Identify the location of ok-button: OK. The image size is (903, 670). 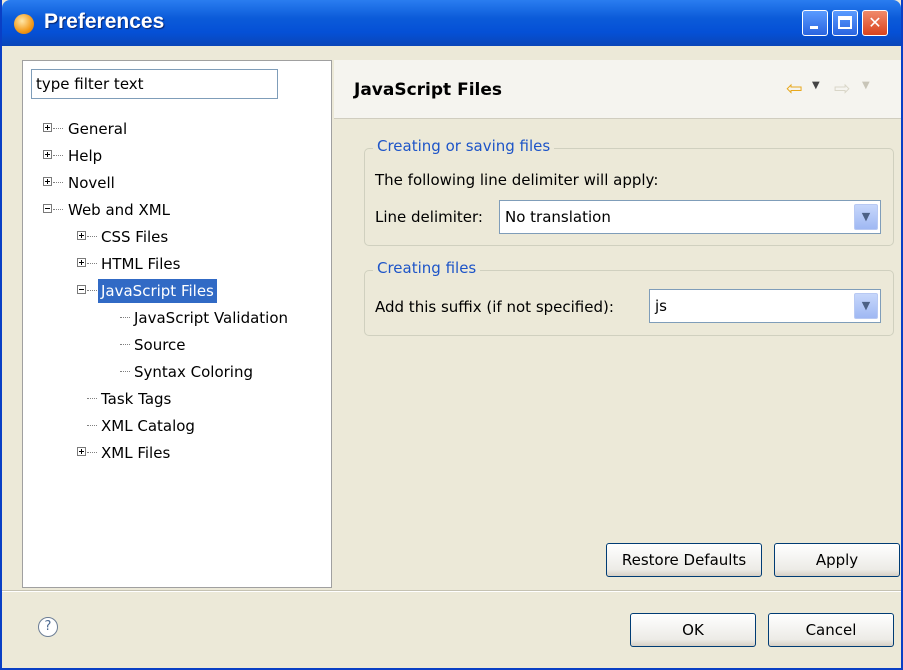
(693, 630).